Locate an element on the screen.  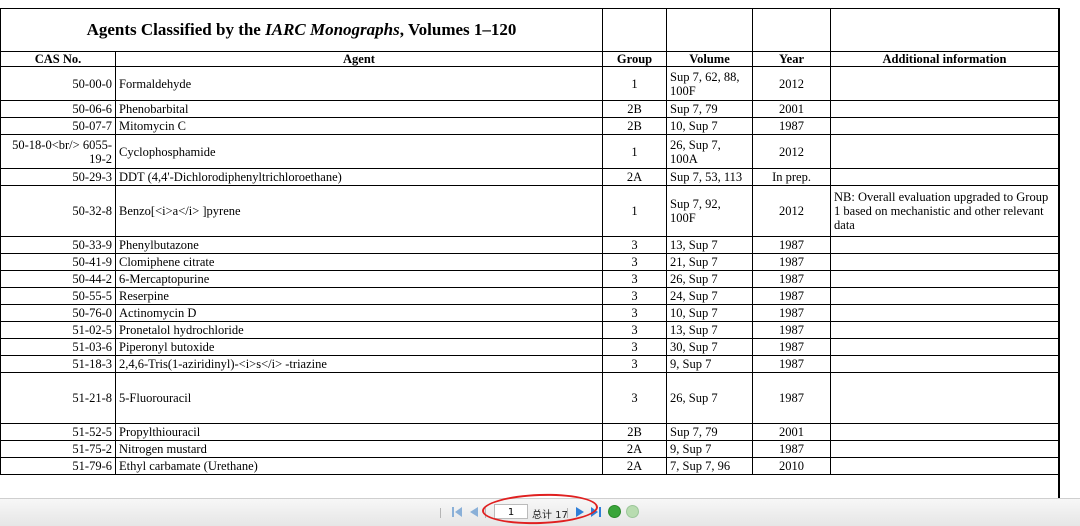
cell-cas: 51-75-2 is located at coordinates (58, 449).